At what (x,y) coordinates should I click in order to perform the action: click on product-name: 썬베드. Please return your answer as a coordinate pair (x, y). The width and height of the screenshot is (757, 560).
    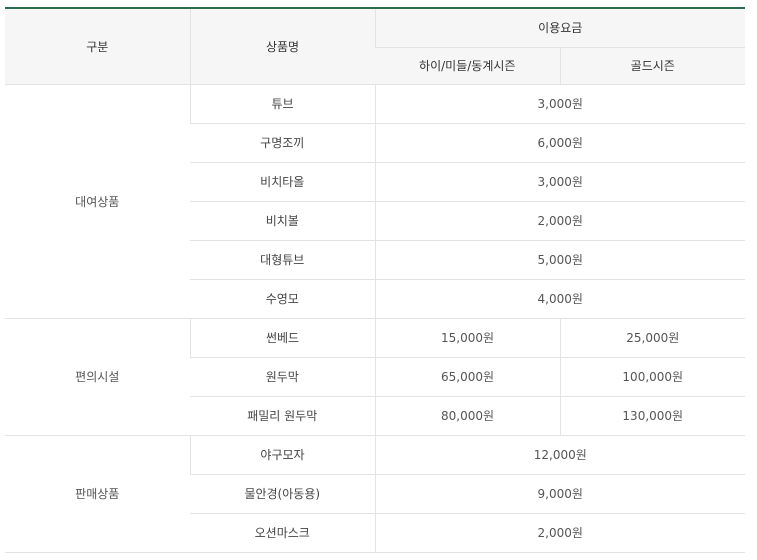
    Looking at the image, I should click on (282, 338).